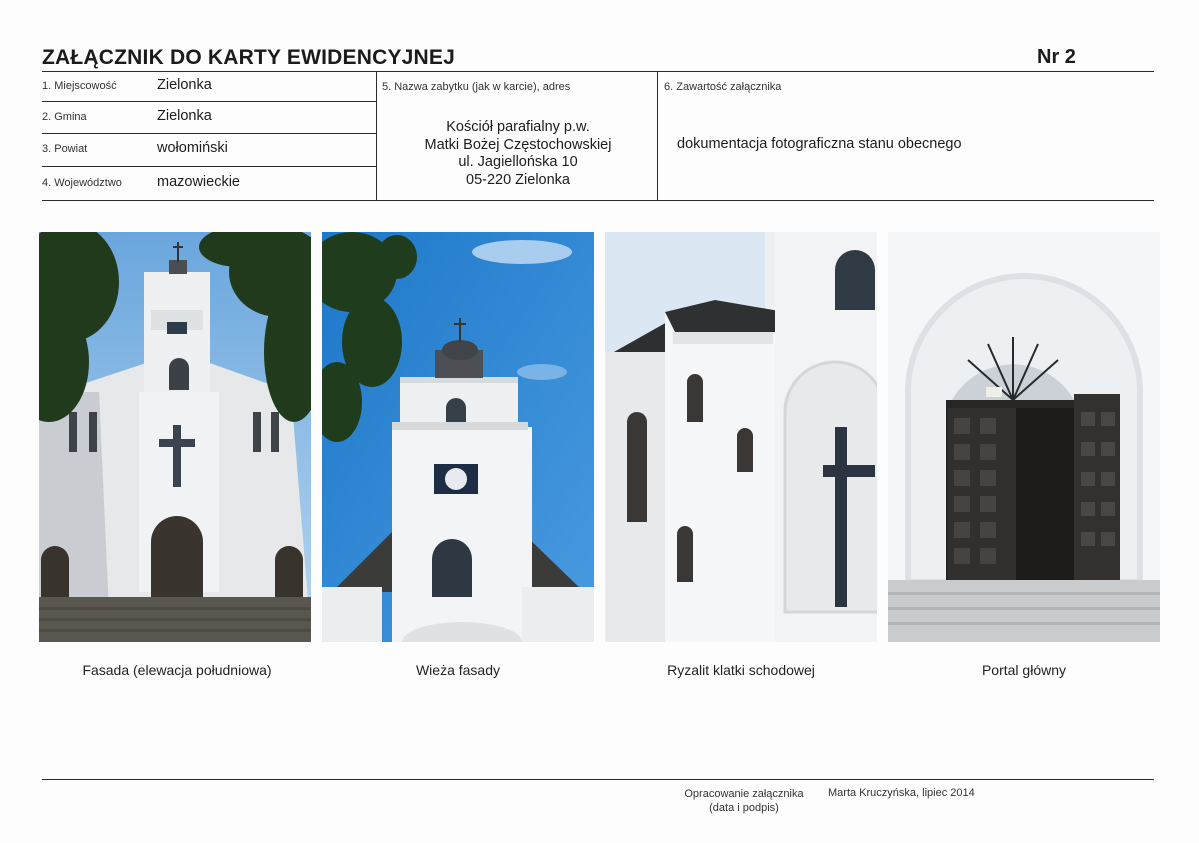 The width and height of the screenshot is (1199, 843). I want to click on table-bottom-border, so click(598, 200).